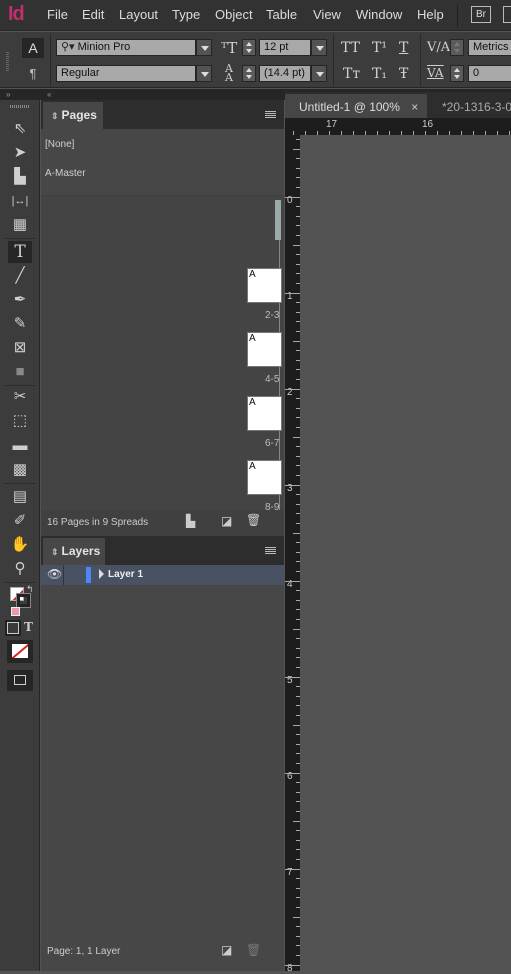 Image resolution: width=511 pixels, height=974 pixels. I want to click on page-tool: ▙, so click(20, 177).